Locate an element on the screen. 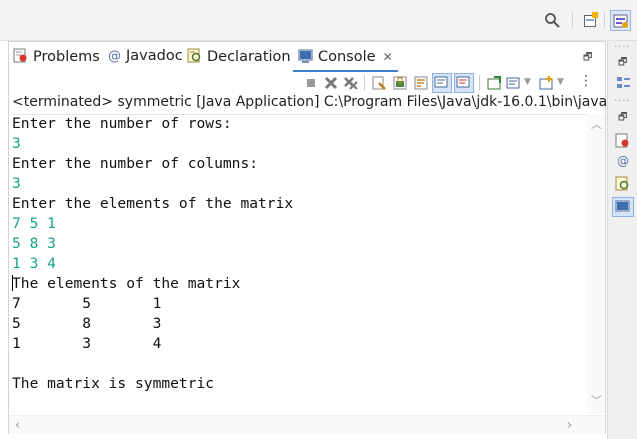  chevron-left-icon: ‹ is located at coordinates (17, 425).